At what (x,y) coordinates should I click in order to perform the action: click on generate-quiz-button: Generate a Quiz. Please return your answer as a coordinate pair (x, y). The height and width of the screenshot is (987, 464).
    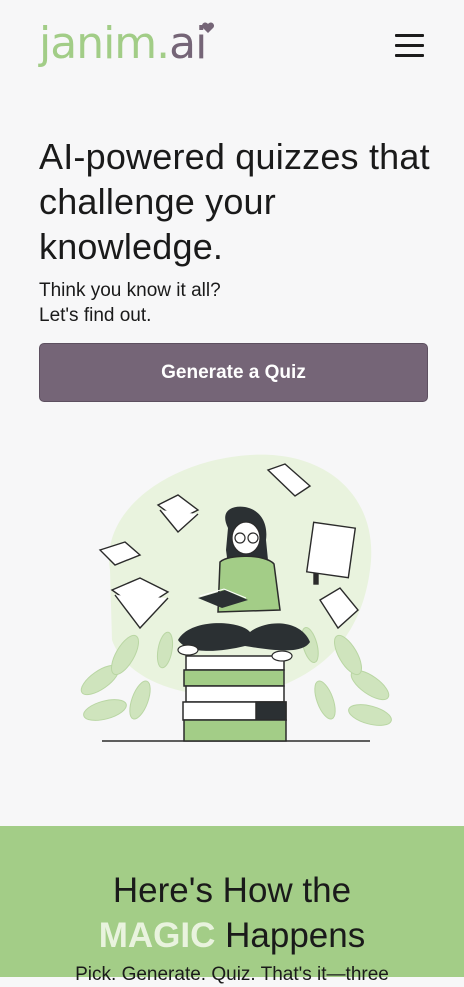
    Looking at the image, I should click on (233, 372).